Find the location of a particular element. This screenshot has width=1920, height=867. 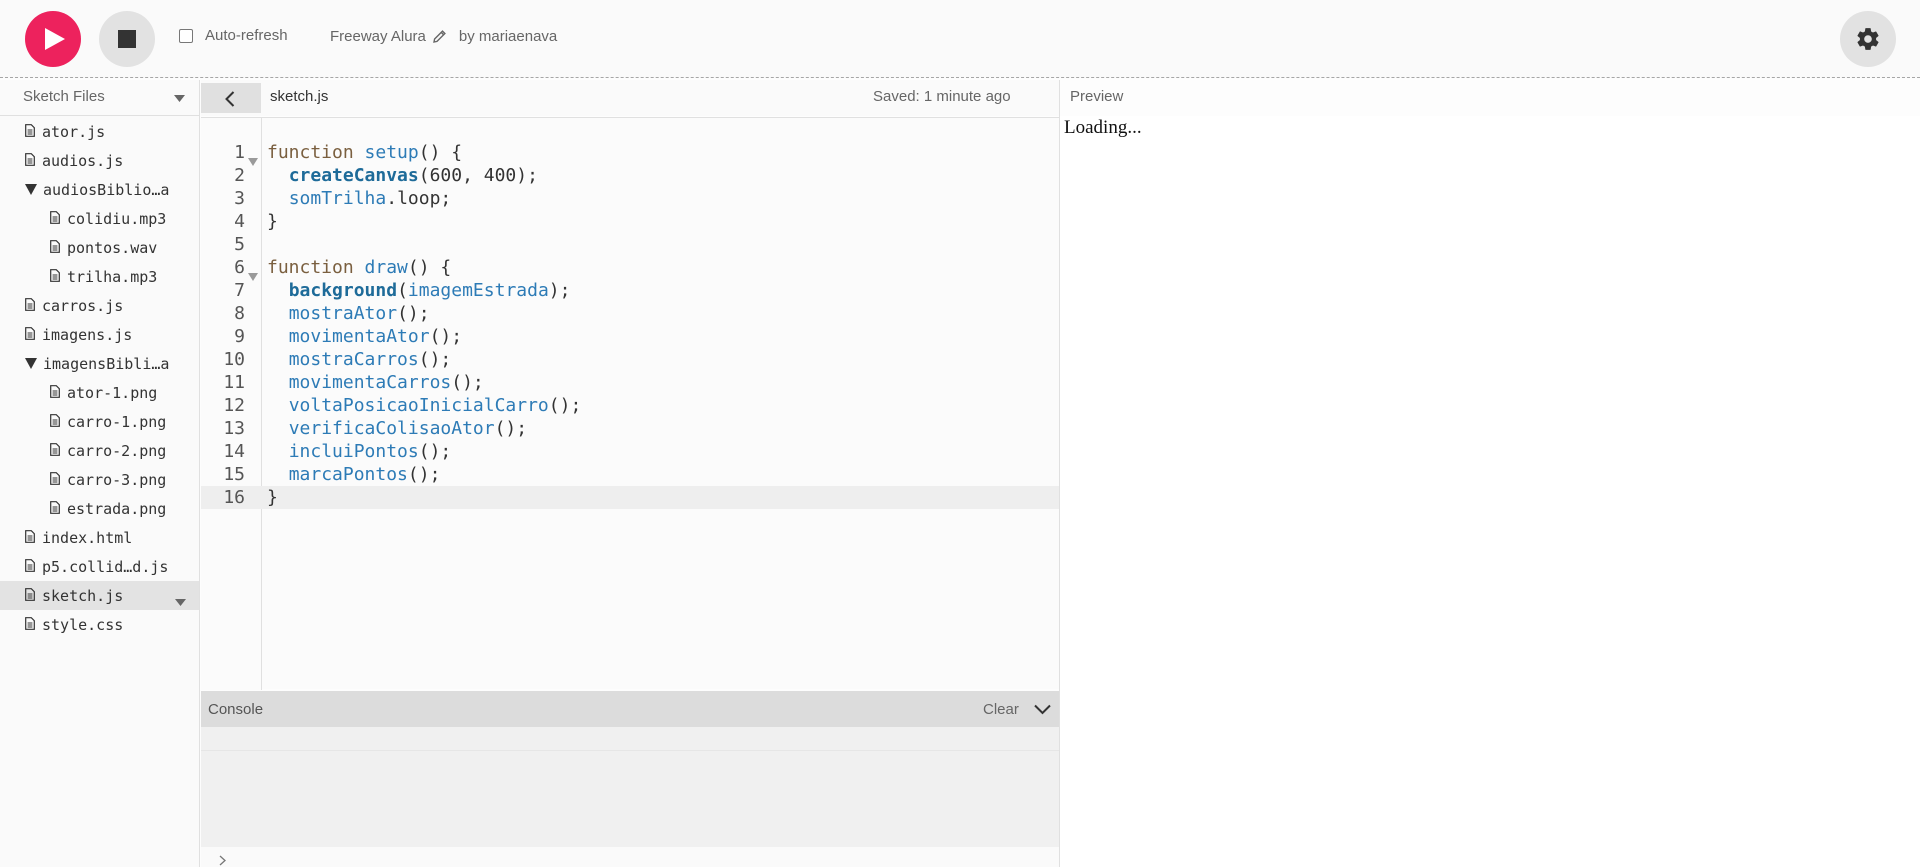

line-number: 1 is located at coordinates (239, 152).